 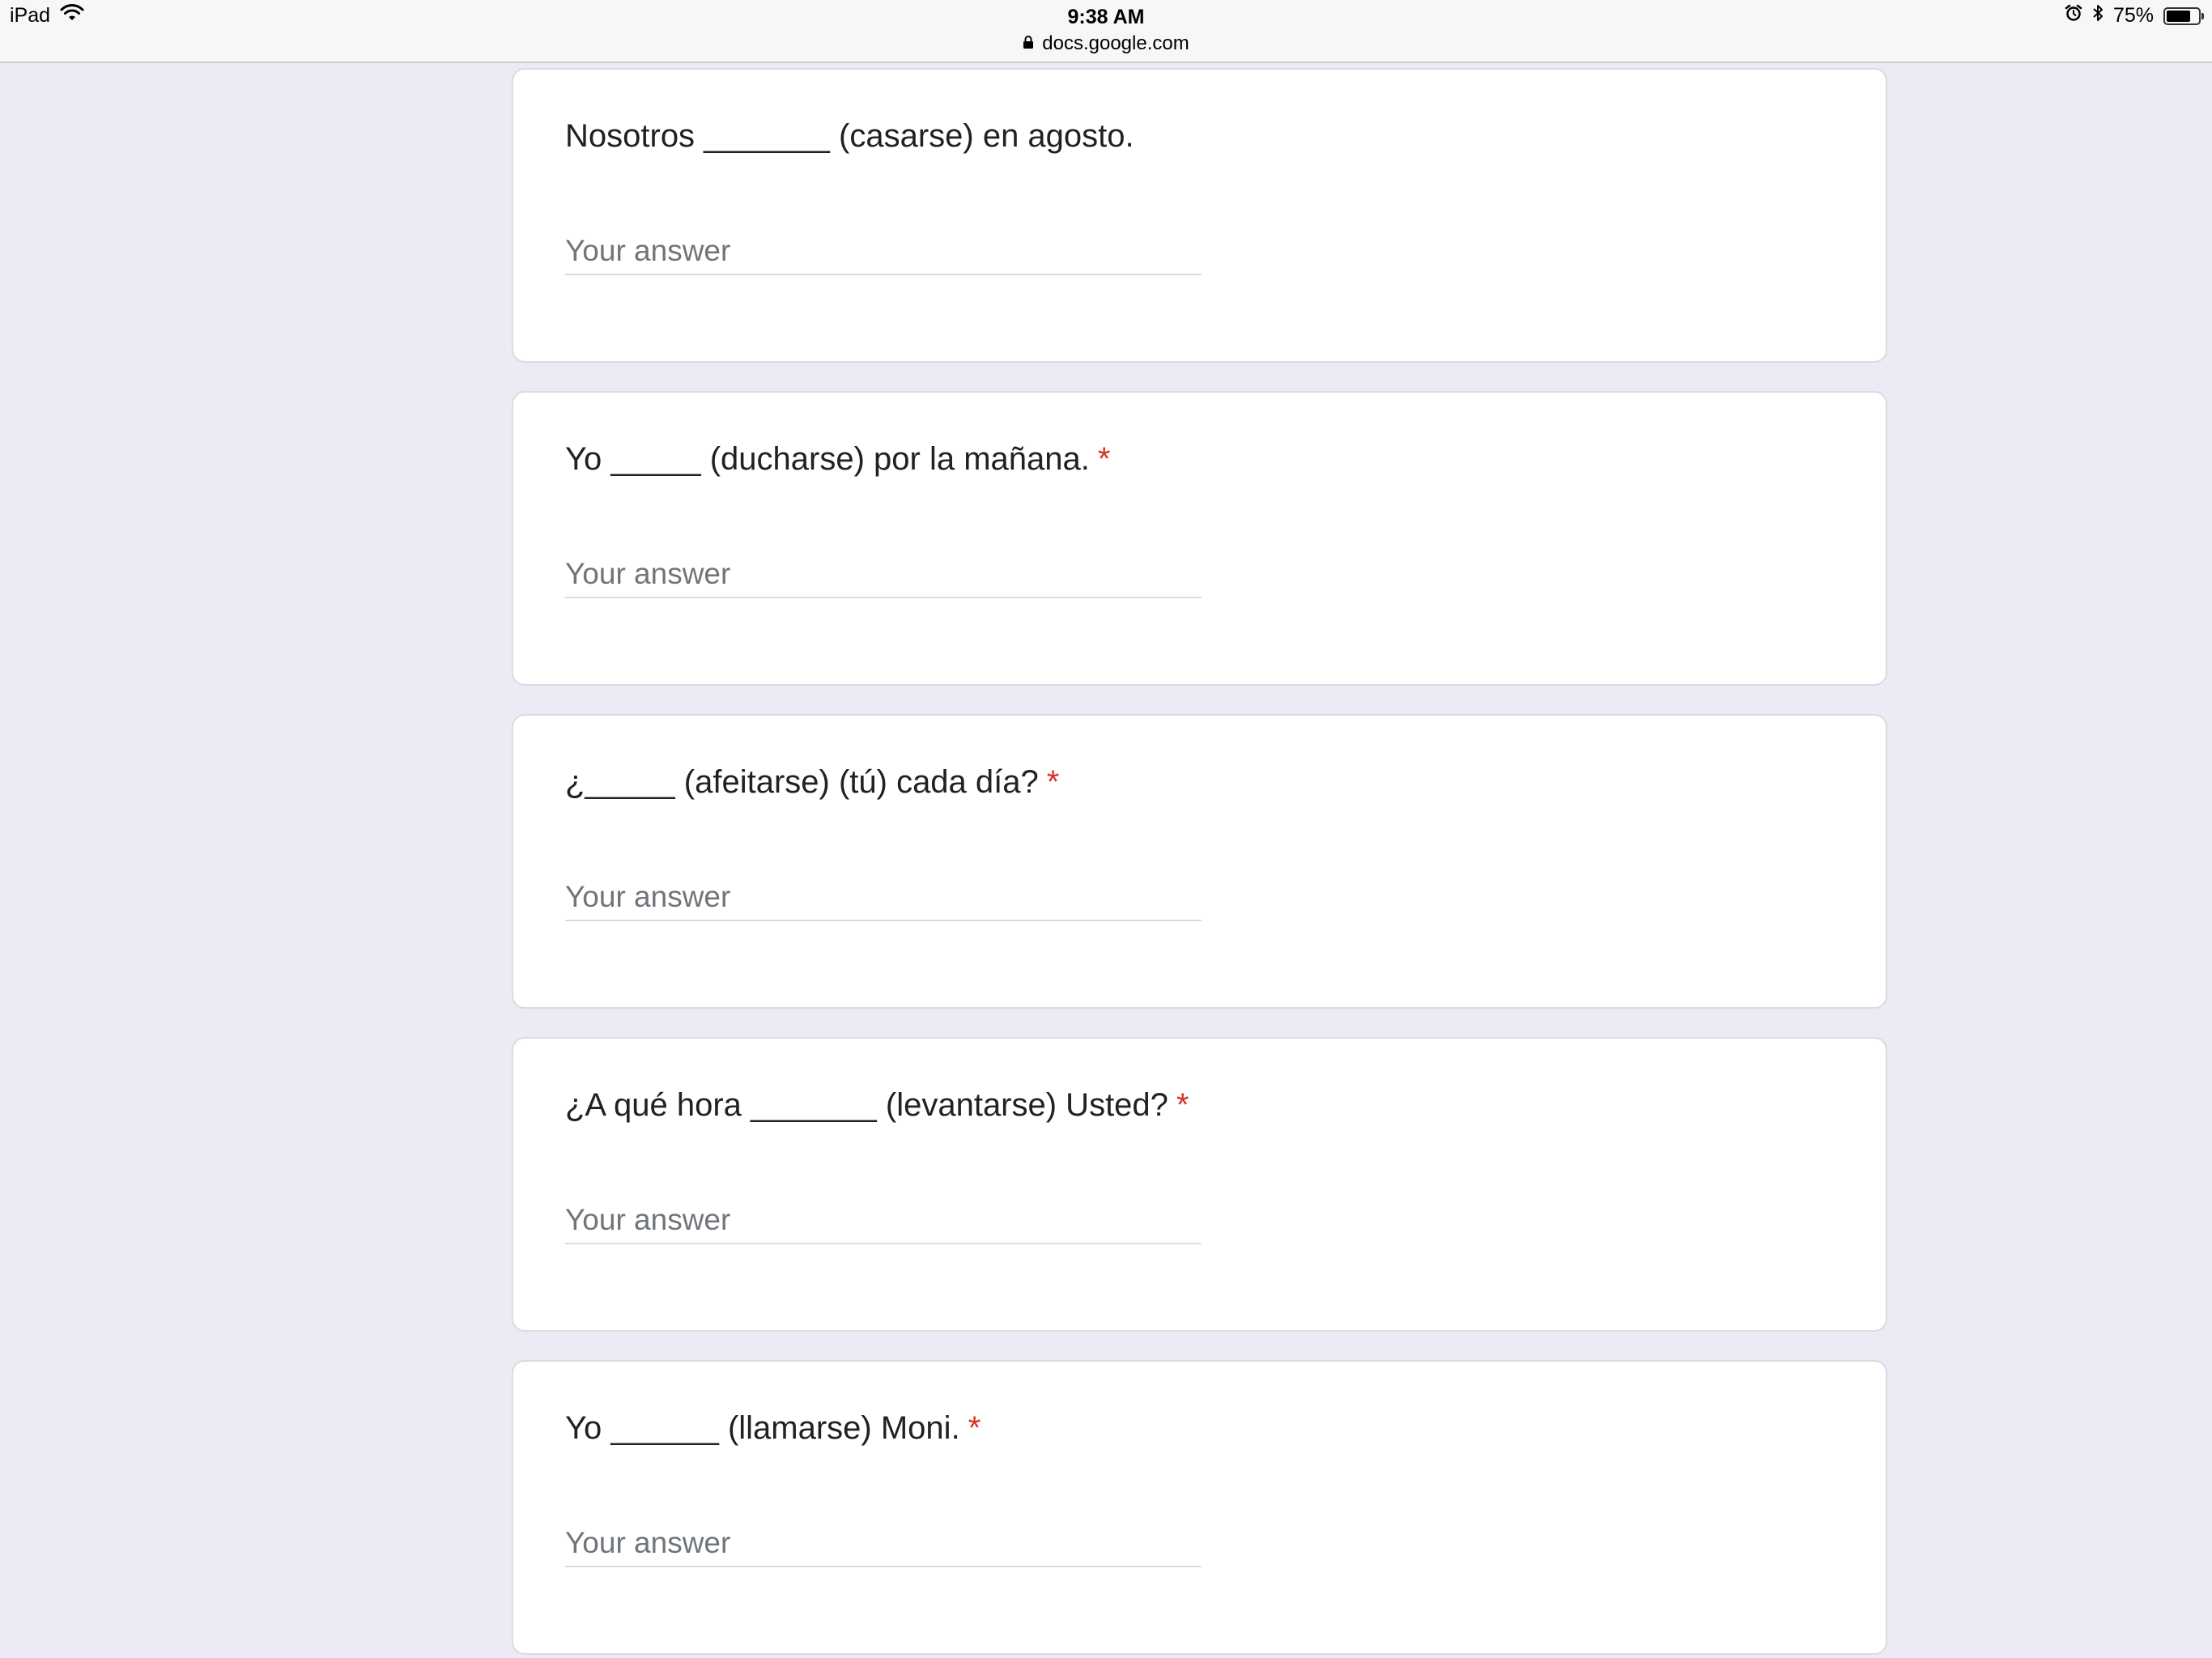 I want to click on address-bar: docs.google.com, so click(x=1106, y=44).